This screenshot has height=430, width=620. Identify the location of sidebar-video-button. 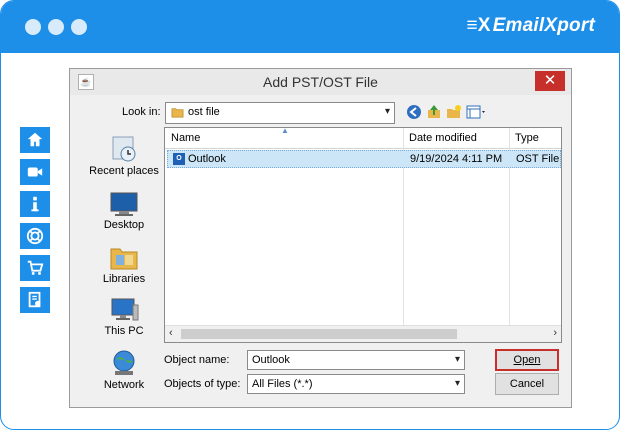
(35, 172).